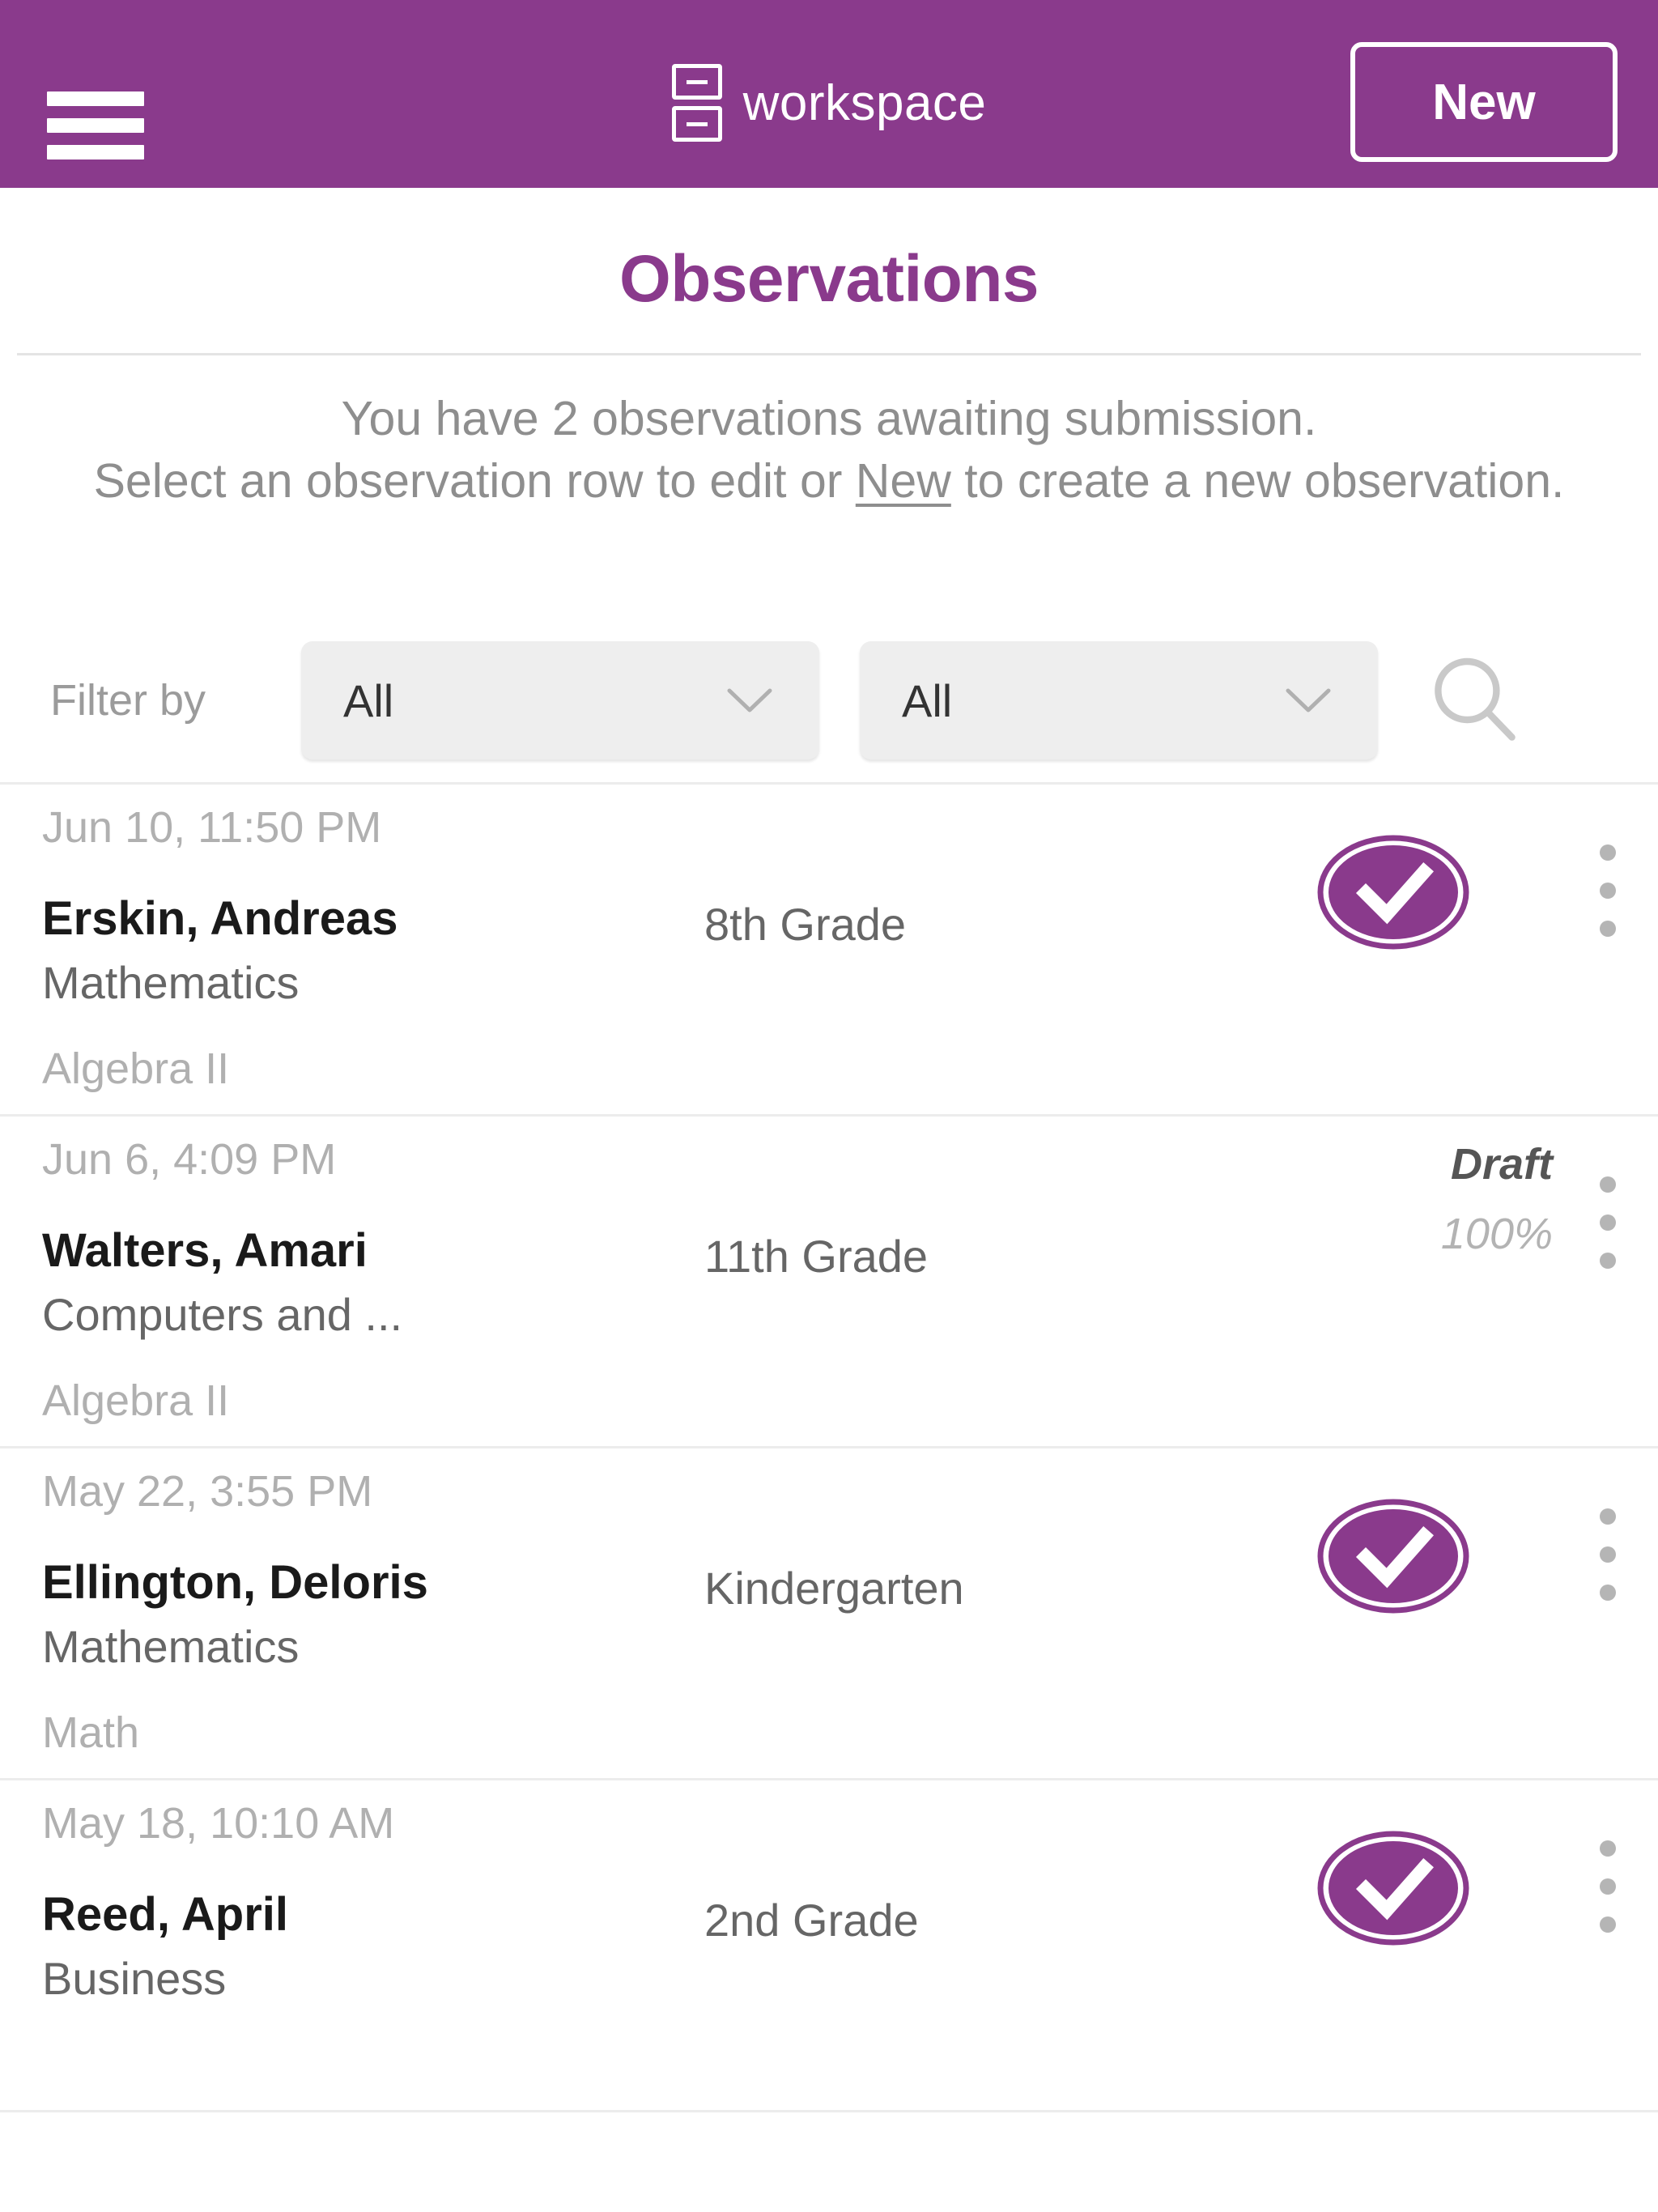 This screenshot has height=2212, width=1658. What do you see at coordinates (829, 279) in the screenshot?
I see `page-title: Observations` at bounding box center [829, 279].